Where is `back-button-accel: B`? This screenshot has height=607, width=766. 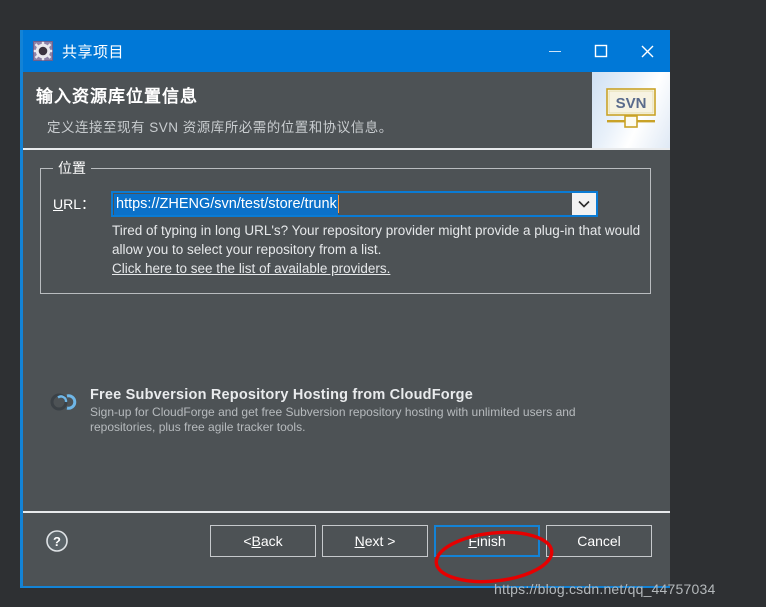
back-button-accel: B is located at coordinates (256, 541).